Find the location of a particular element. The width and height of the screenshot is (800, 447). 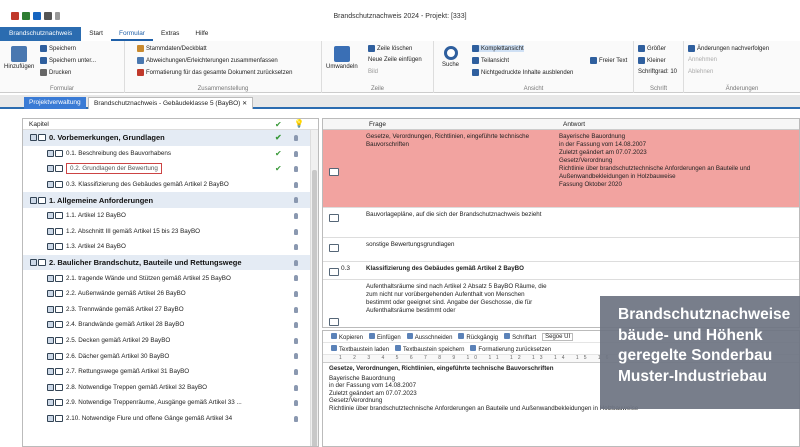

tree-item: 1.1. Artikel 12 BayBO is located at coordinates (170, 216).